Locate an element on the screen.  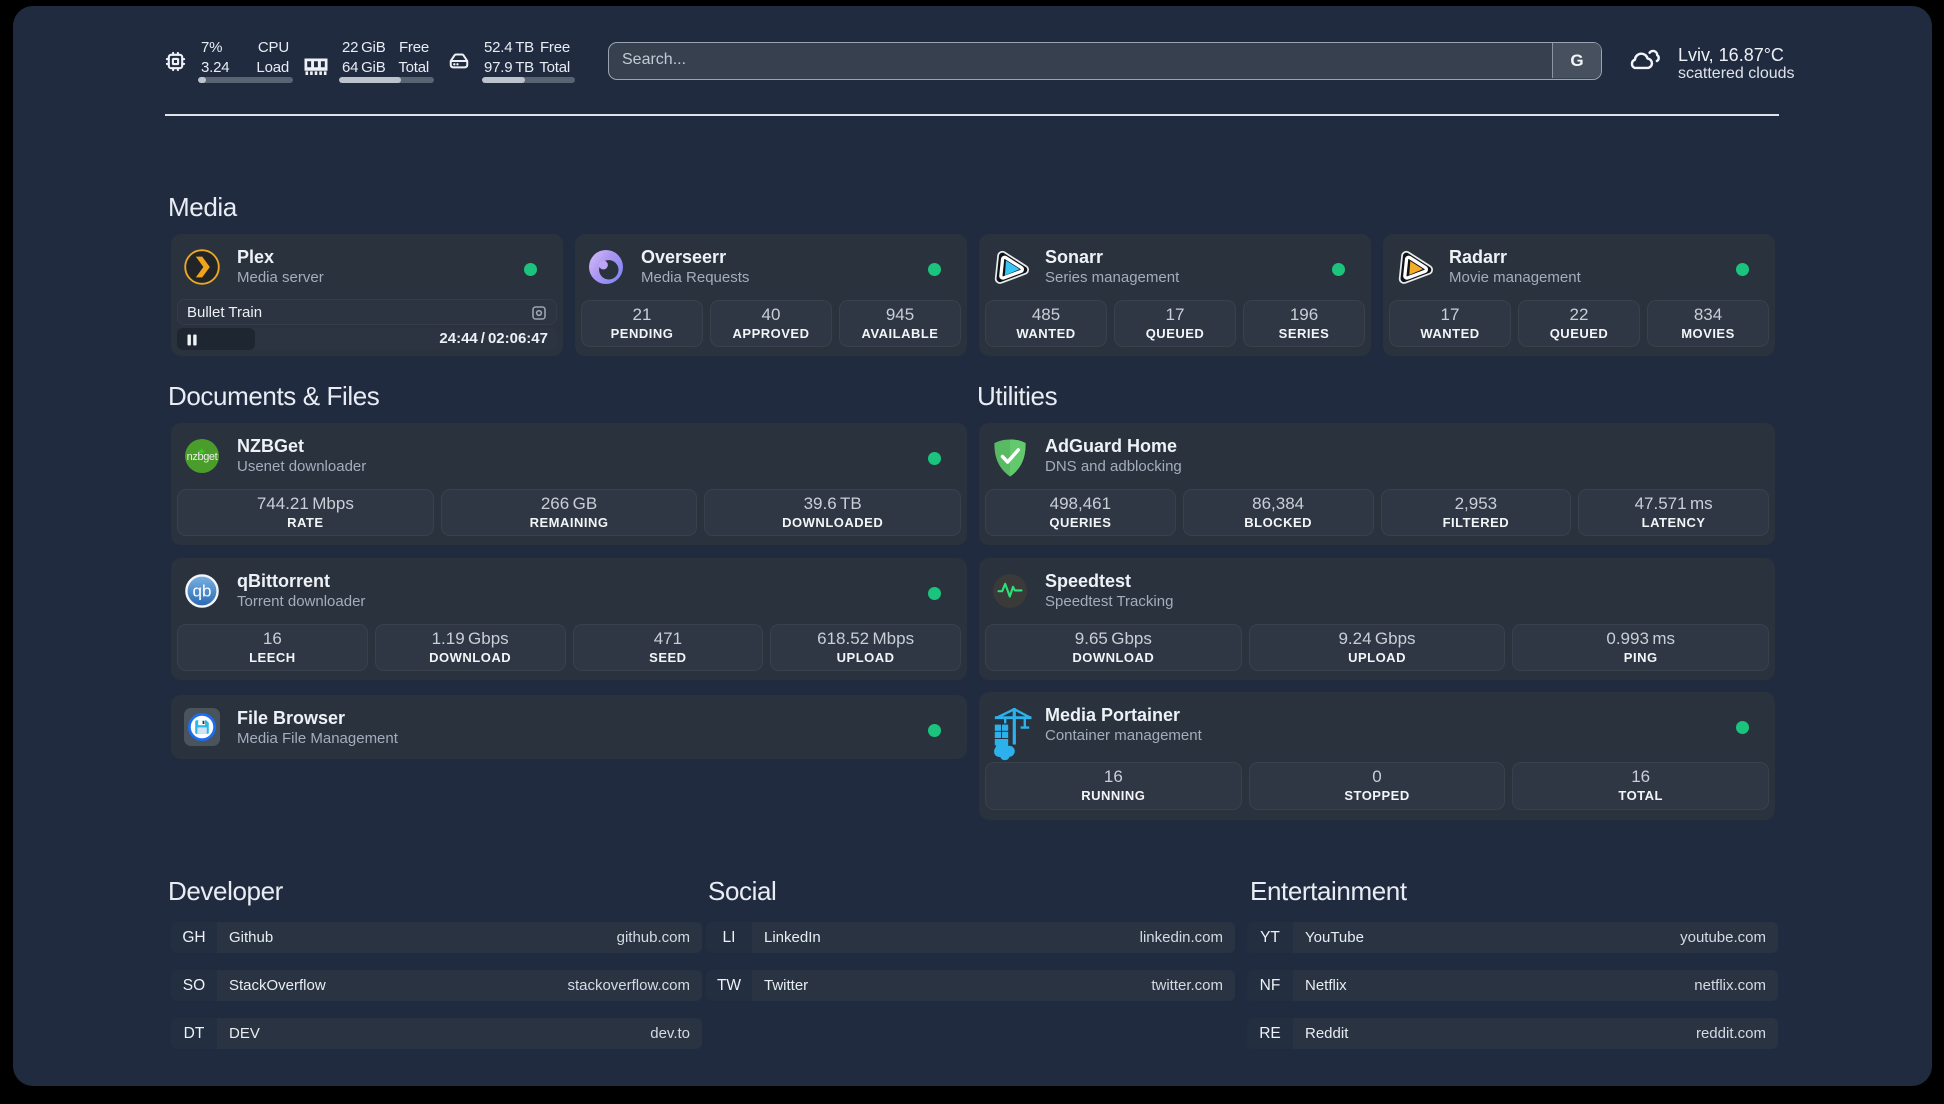
svg-text: qb is located at coordinates (202, 591).